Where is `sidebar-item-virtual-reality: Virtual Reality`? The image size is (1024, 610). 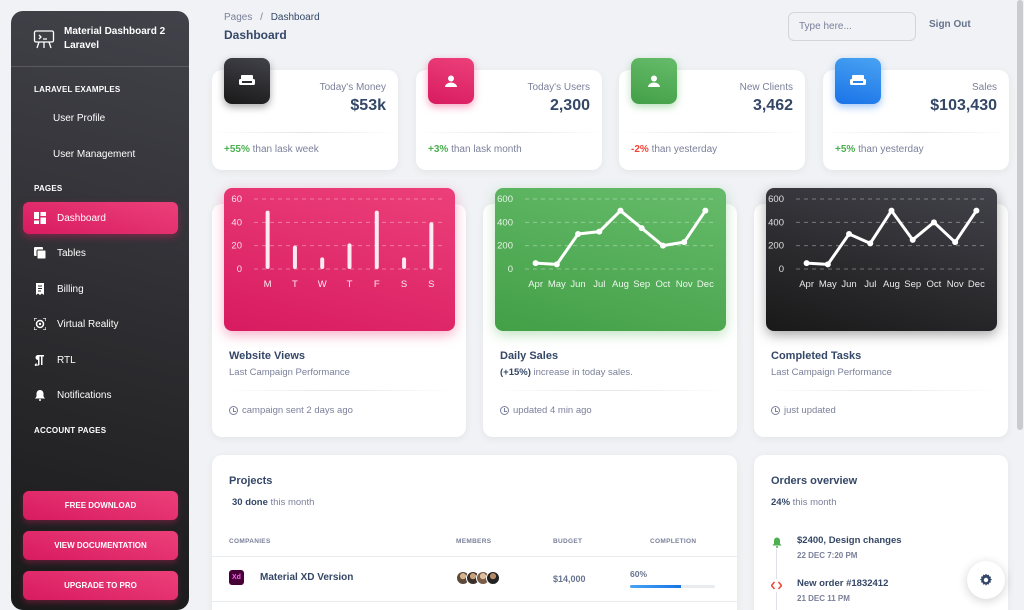
sidebar-item-virtual-reality: Virtual Reality is located at coordinates (100, 324).